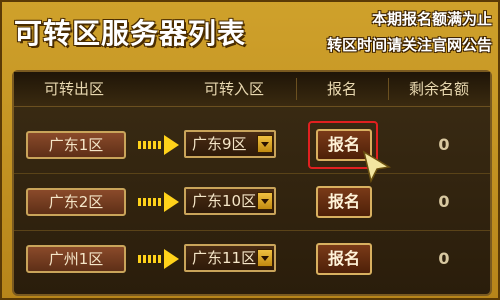  I want to click on target-zone-value: 广东9区, so click(219, 144).